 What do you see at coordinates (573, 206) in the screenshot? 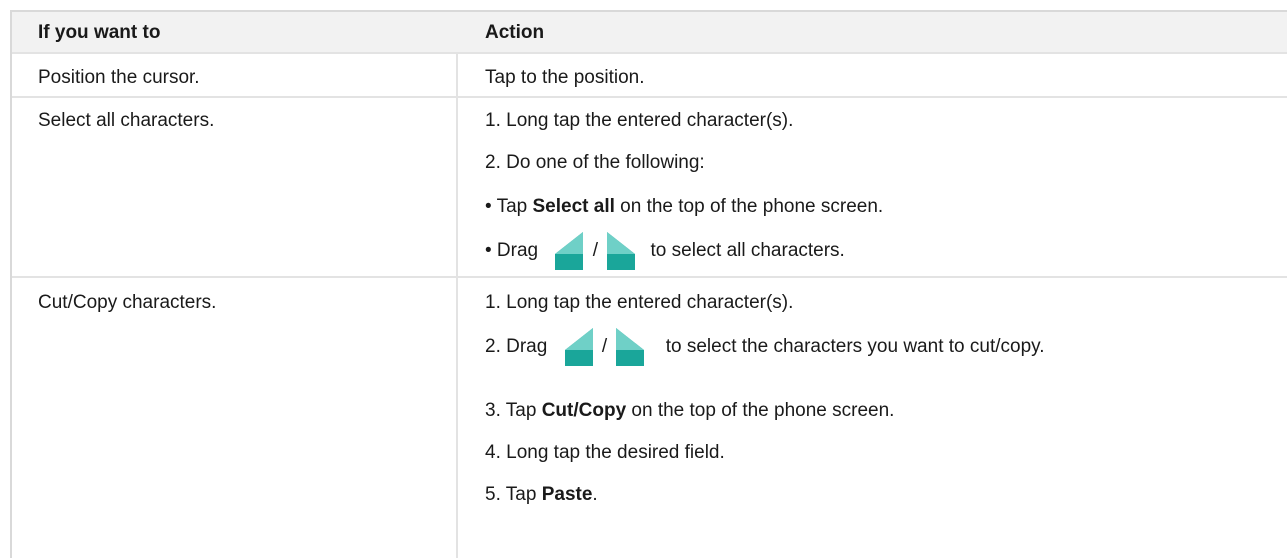
I see `select-all-label: Select all` at bounding box center [573, 206].